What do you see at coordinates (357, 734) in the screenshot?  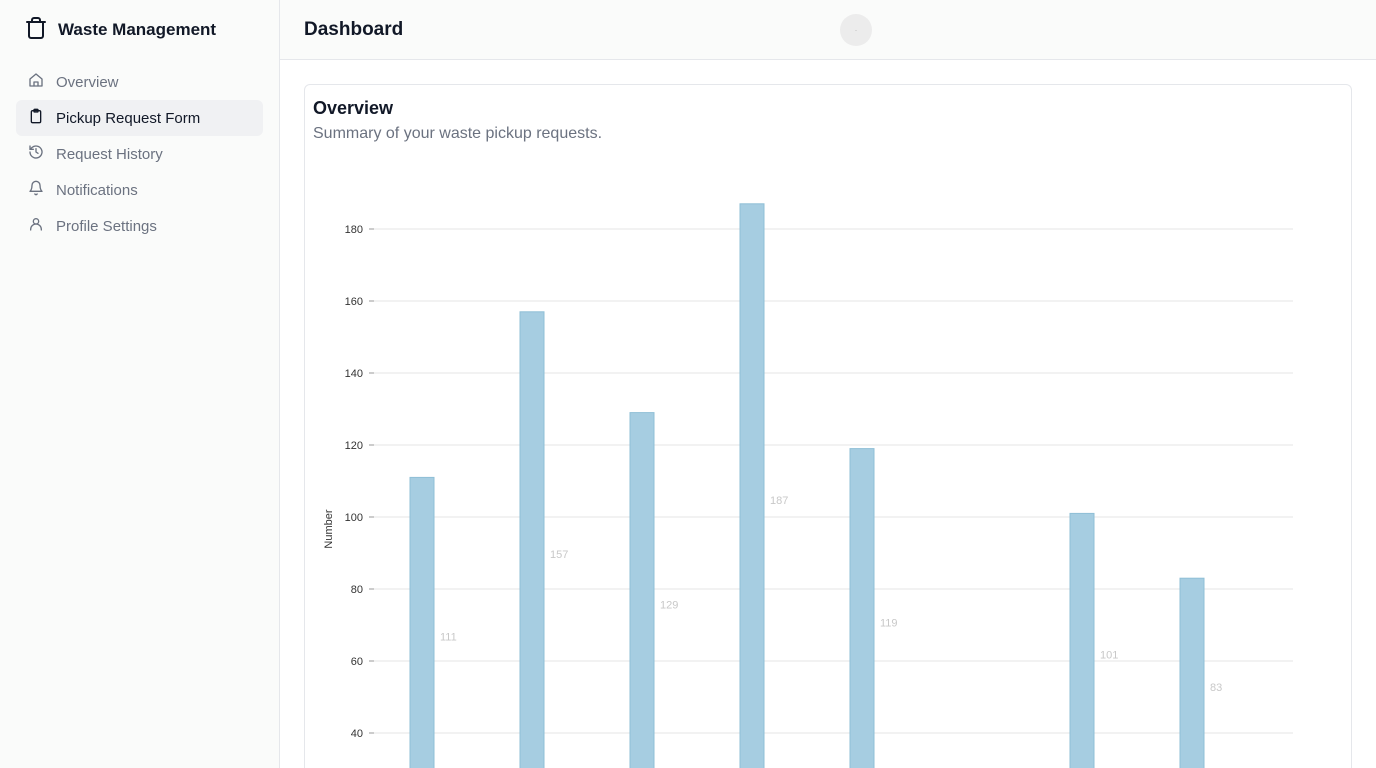 I see `y-tick-label: 40` at bounding box center [357, 734].